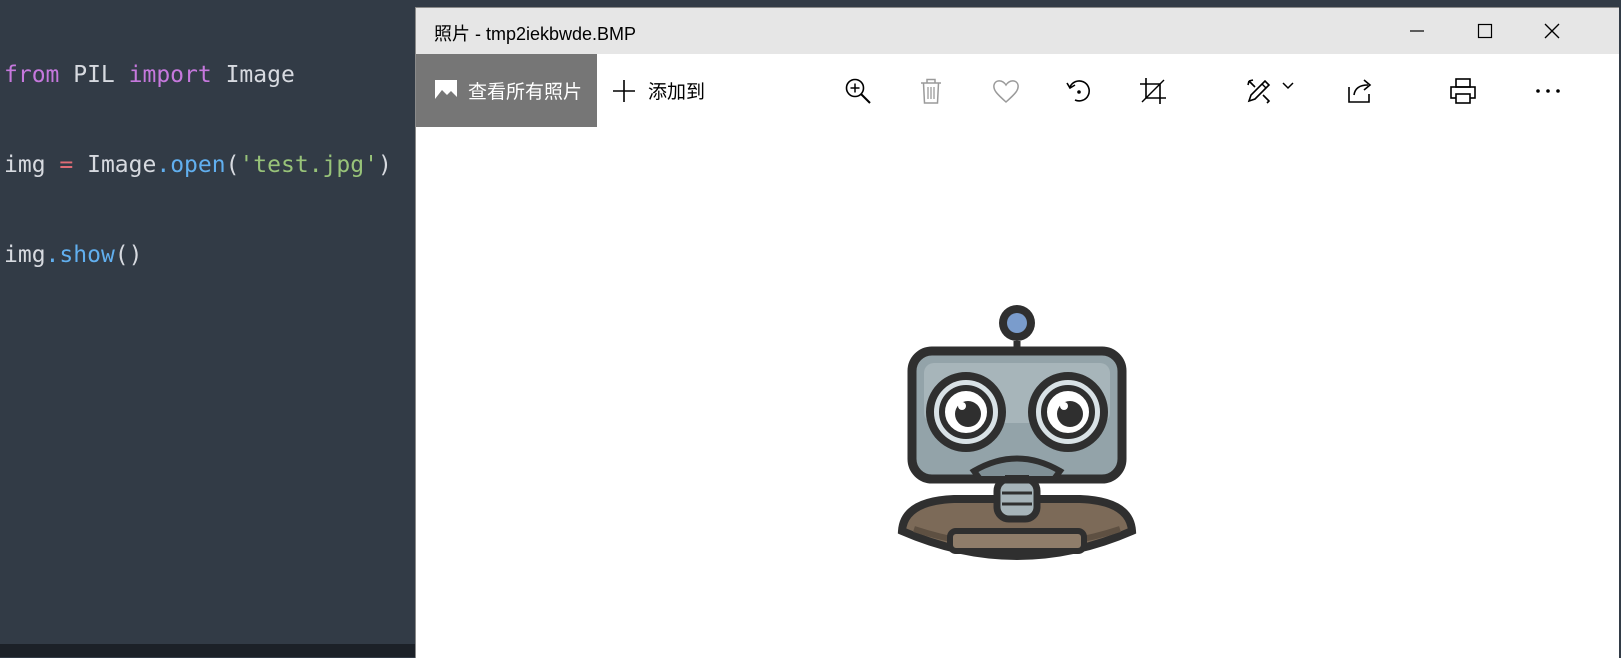 The width and height of the screenshot is (1621, 658). What do you see at coordinates (94, 75) in the screenshot?
I see `module-name: PIL` at bounding box center [94, 75].